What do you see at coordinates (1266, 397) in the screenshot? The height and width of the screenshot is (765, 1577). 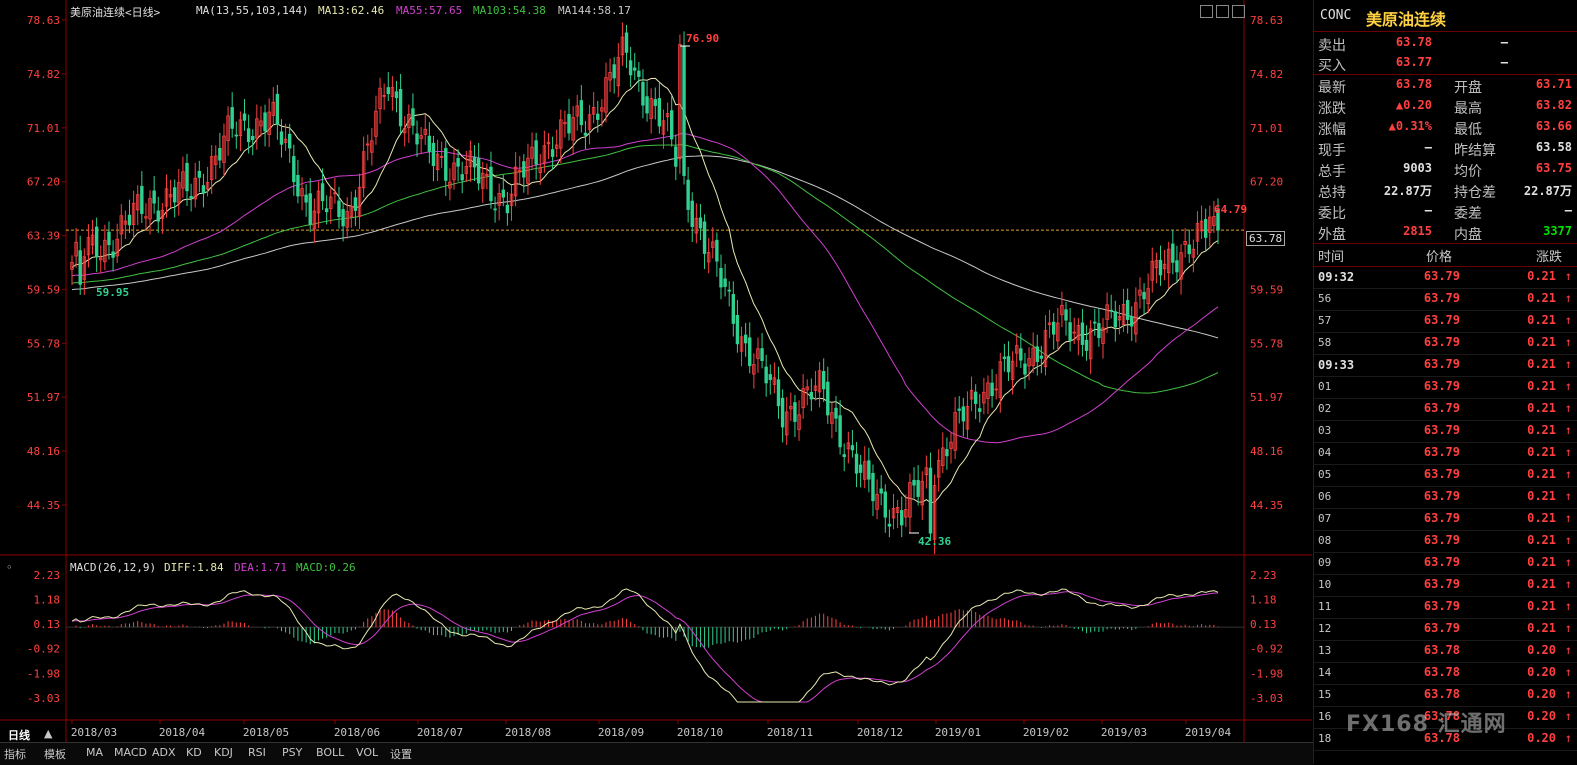 I see `price-axis-label-right: 51.97` at bounding box center [1266, 397].